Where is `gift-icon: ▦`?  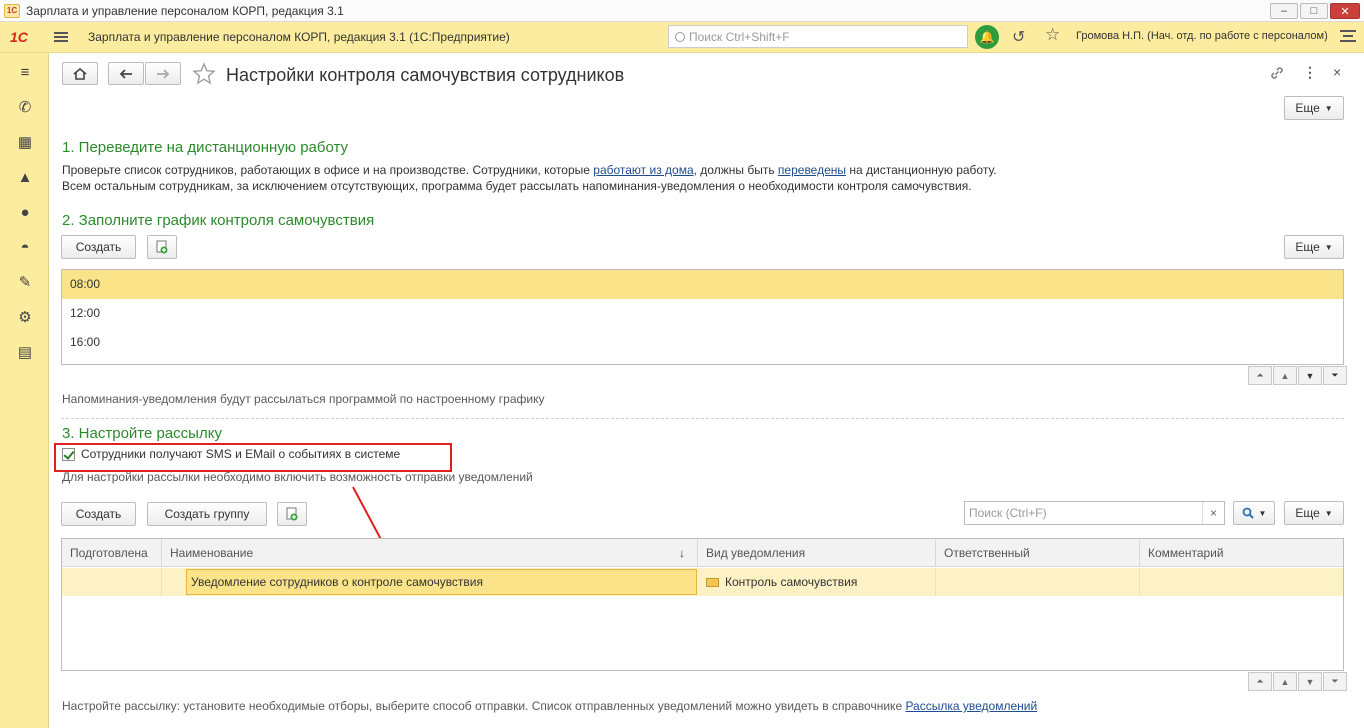 gift-icon: ▦ is located at coordinates (25, 142).